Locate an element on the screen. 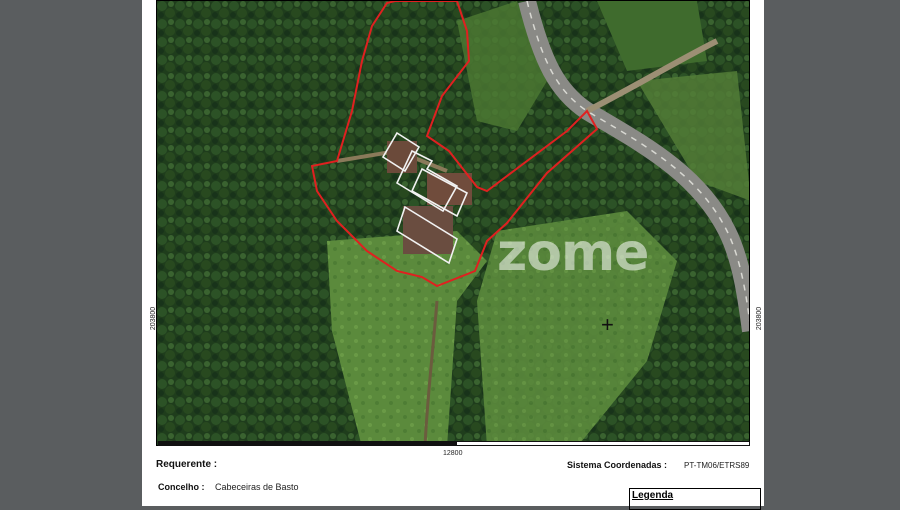  sistema-coordenadas-value: PT-TM06/ETRS89 is located at coordinates (717, 465).